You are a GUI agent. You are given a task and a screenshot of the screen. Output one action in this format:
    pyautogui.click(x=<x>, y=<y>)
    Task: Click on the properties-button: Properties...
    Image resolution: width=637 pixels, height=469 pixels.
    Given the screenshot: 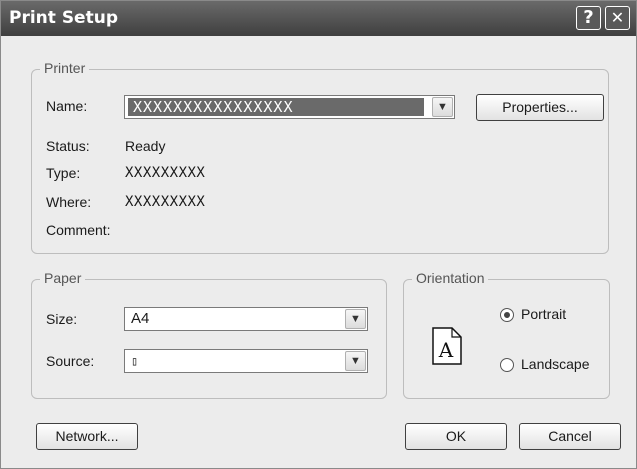 What is the action you would take?
    pyautogui.click(x=540, y=107)
    